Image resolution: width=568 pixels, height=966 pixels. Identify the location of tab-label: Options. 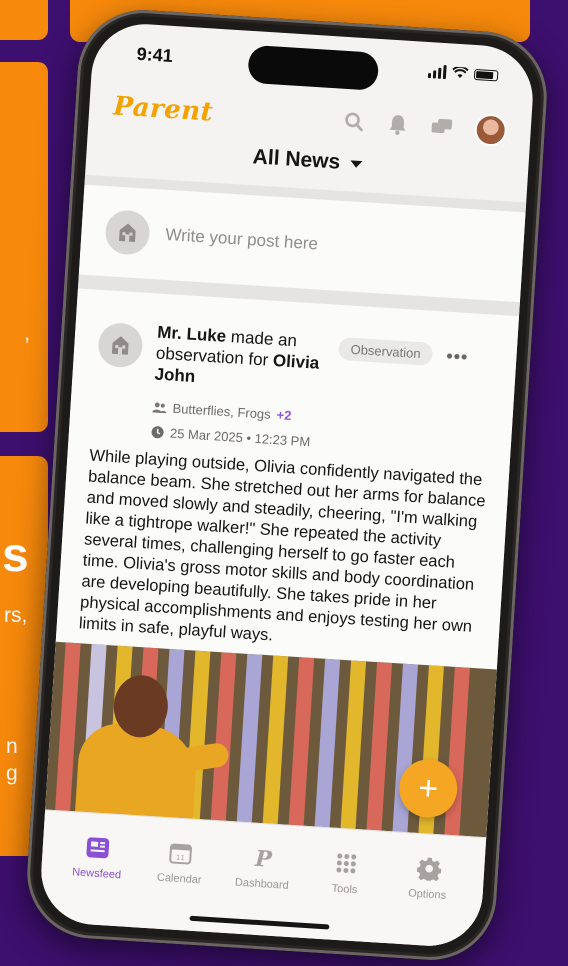
(427, 894).